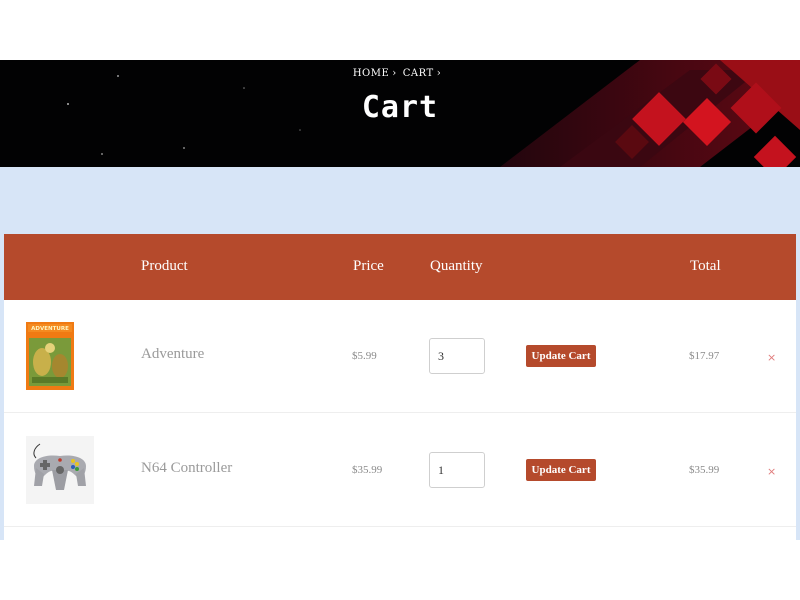  What do you see at coordinates (400, 107) in the screenshot?
I see `page-title: Cart` at bounding box center [400, 107].